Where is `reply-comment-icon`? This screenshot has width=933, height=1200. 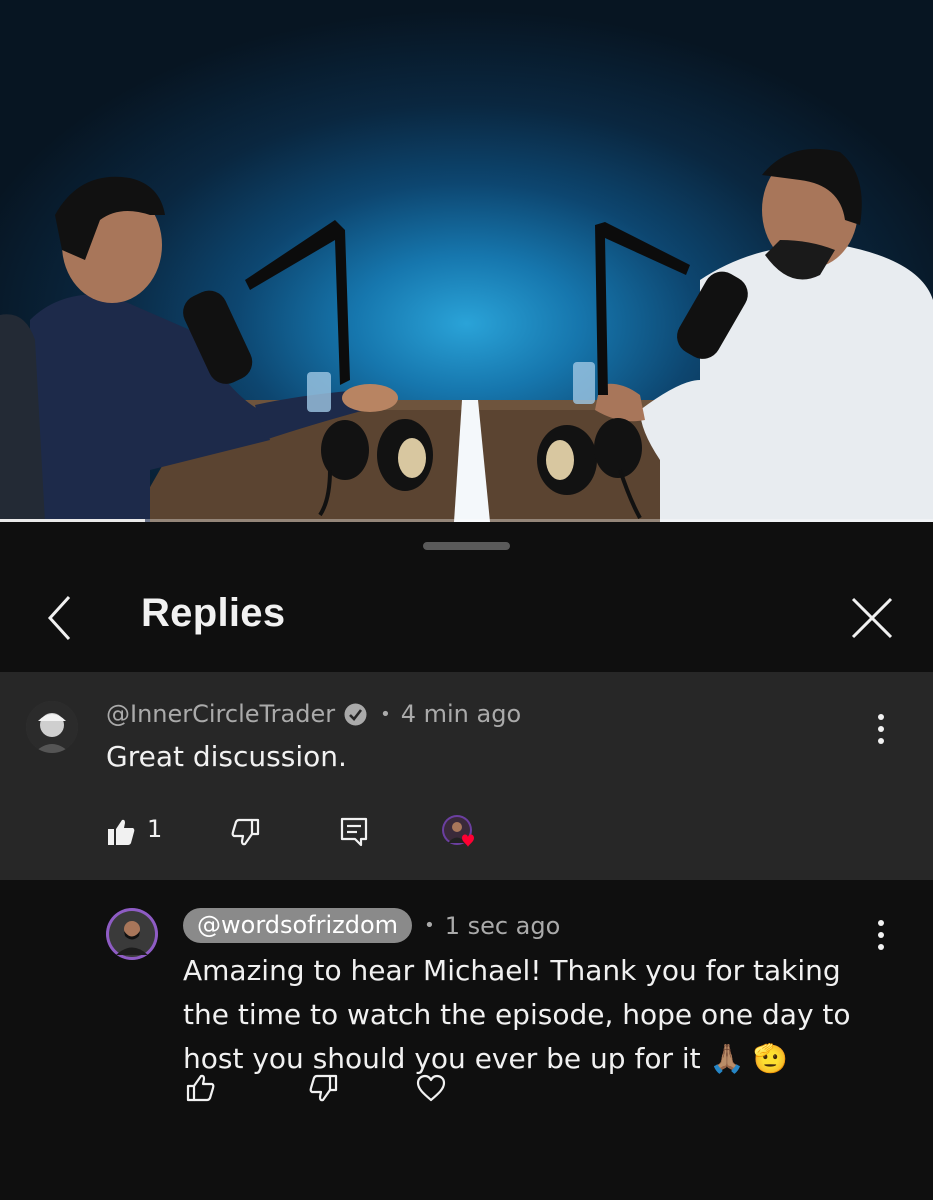
reply-comment-icon is located at coordinates (354, 832).